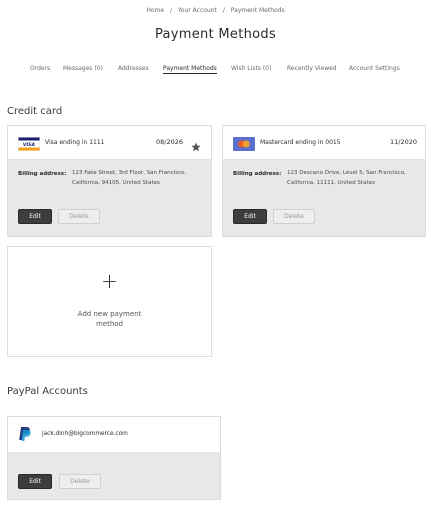  What do you see at coordinates (170, 142) in the screenshot?
I see `card-expiry: 08/2026` at bounding box center [170, 142].